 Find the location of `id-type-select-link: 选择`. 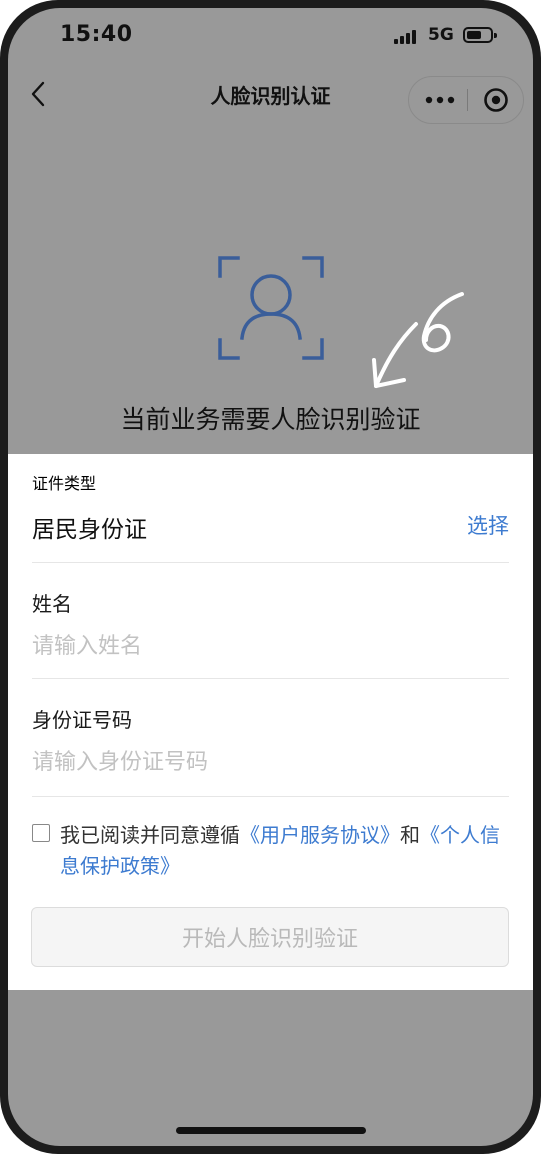

id-type-select-link: 选择 is located at coordinates (488, 525).